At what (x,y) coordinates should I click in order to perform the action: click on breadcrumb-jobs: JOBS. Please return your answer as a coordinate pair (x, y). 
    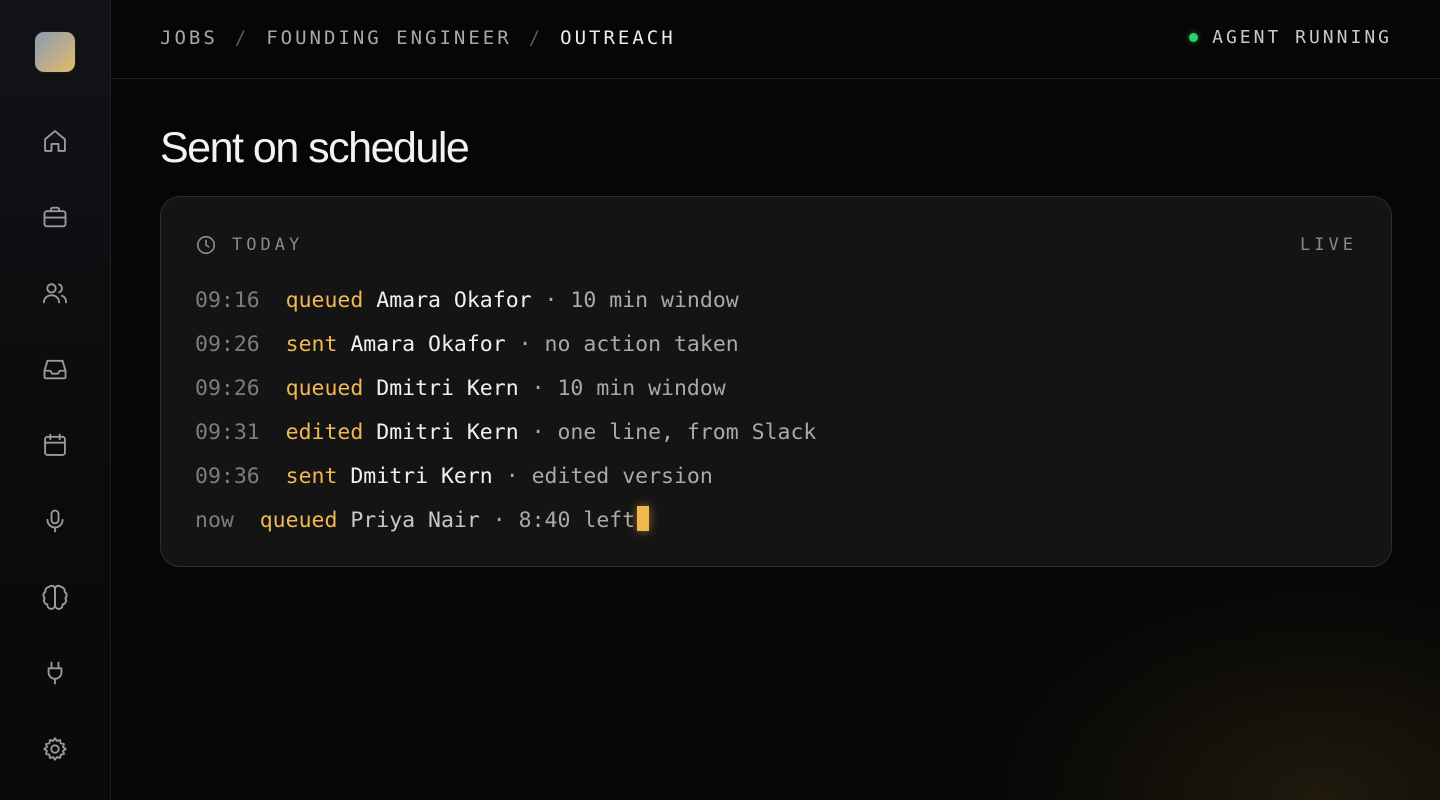
    Looking at the image, I should click on (189, 38).